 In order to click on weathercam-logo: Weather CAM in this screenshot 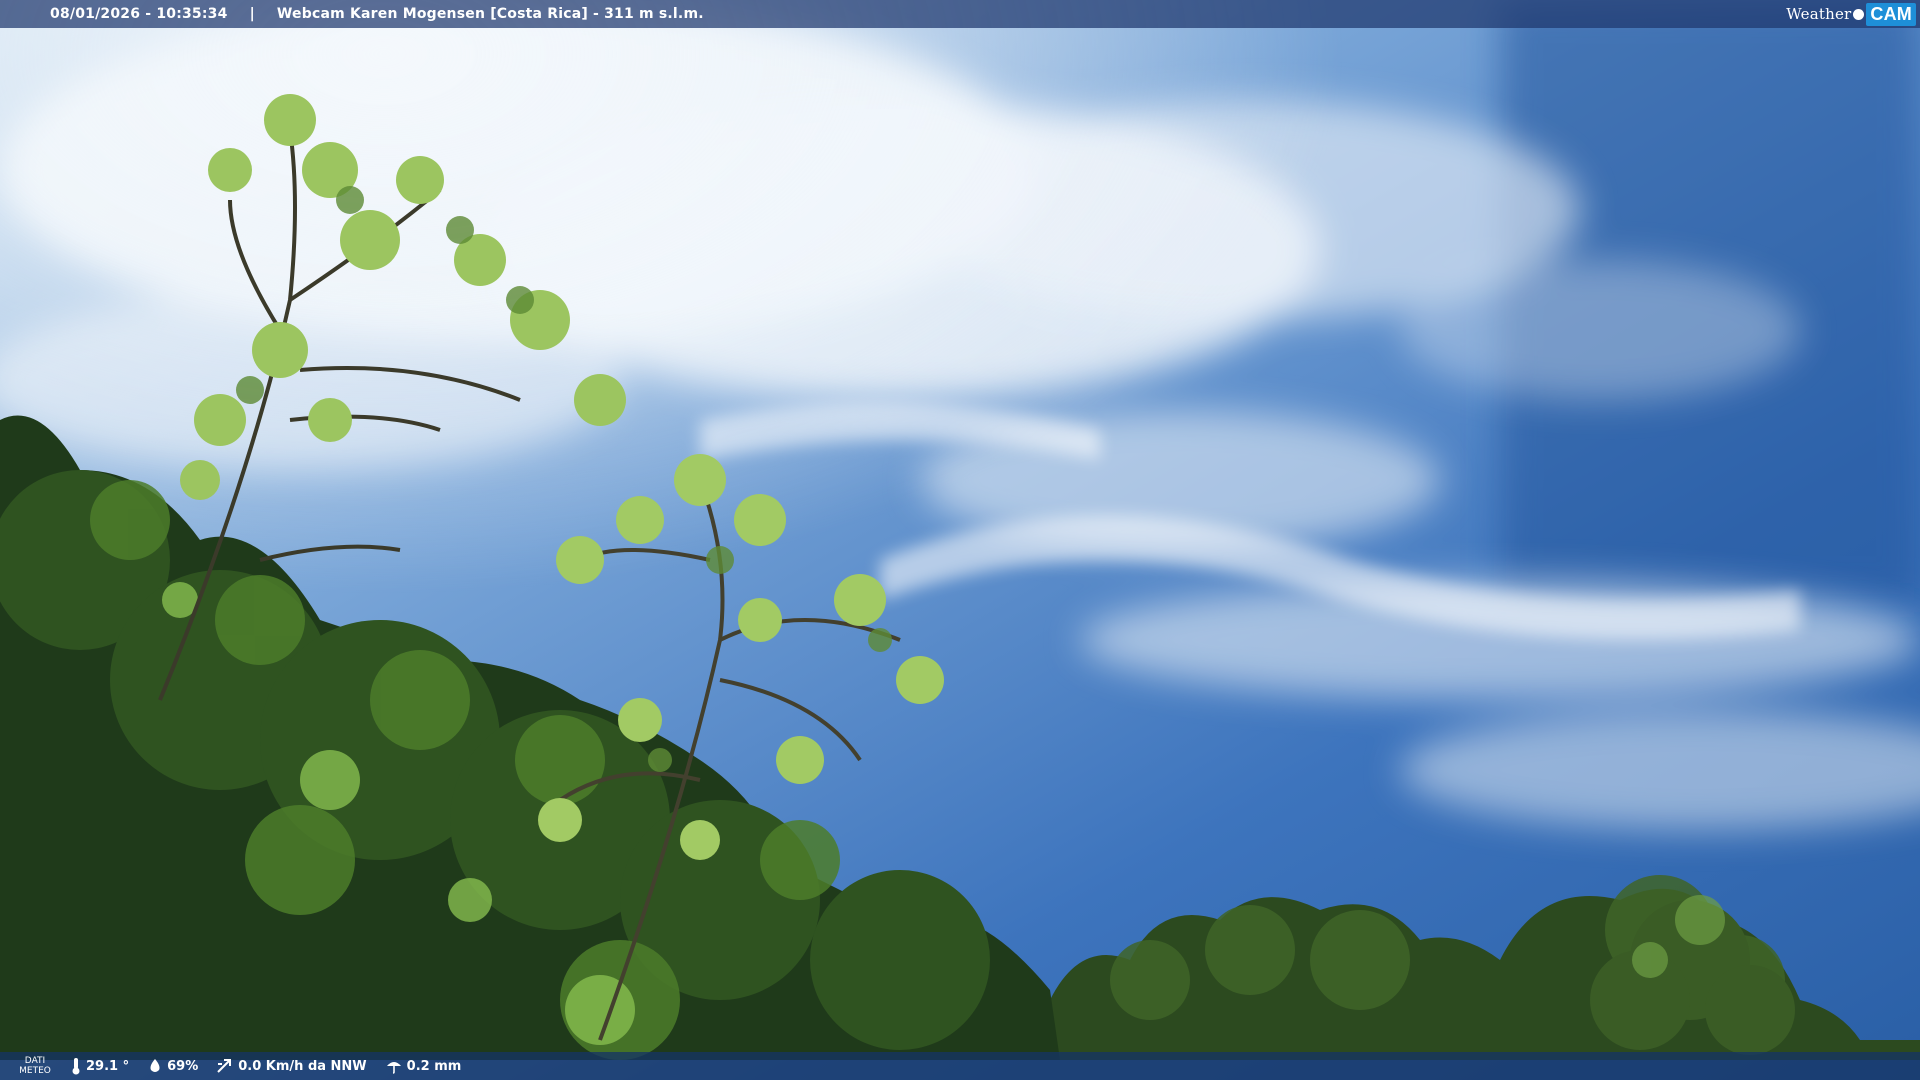, I will do `click(1853, 14)`.